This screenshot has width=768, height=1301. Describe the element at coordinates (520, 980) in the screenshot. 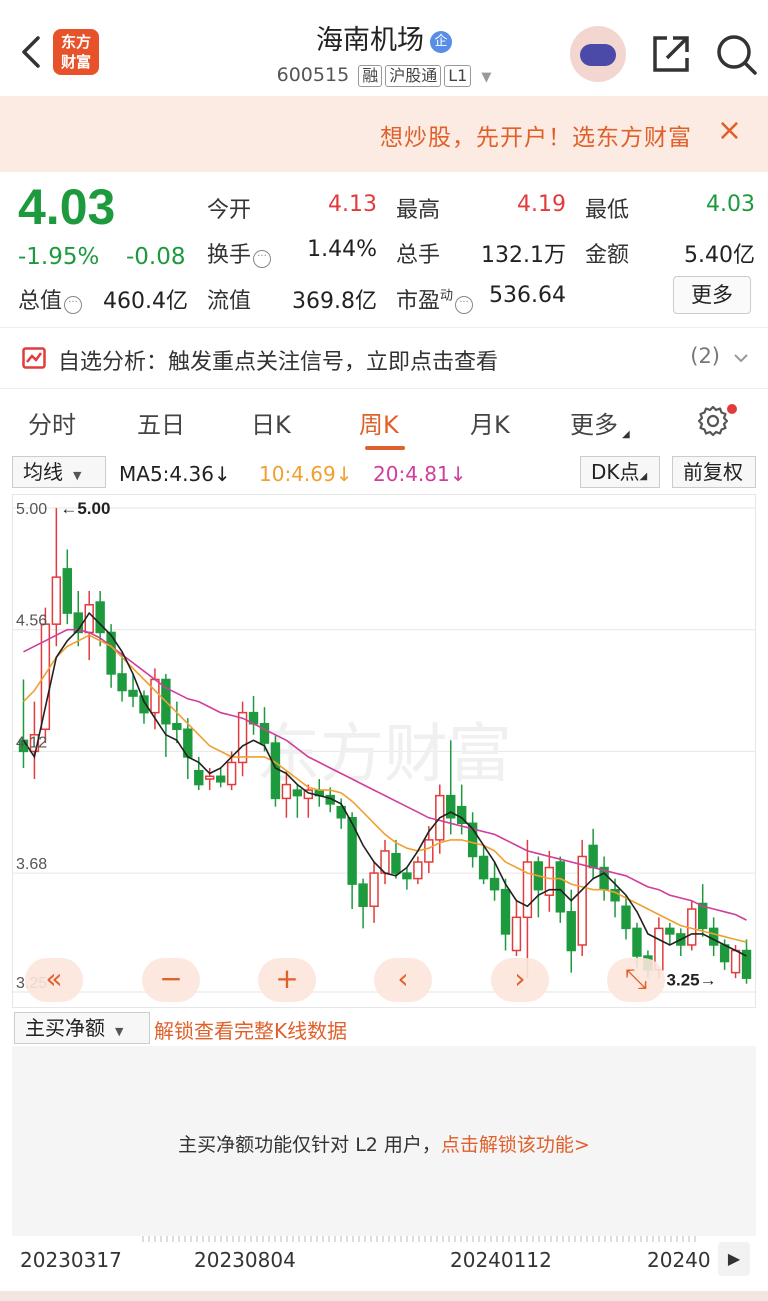

I see `scroll-right-button: ›` at that location.